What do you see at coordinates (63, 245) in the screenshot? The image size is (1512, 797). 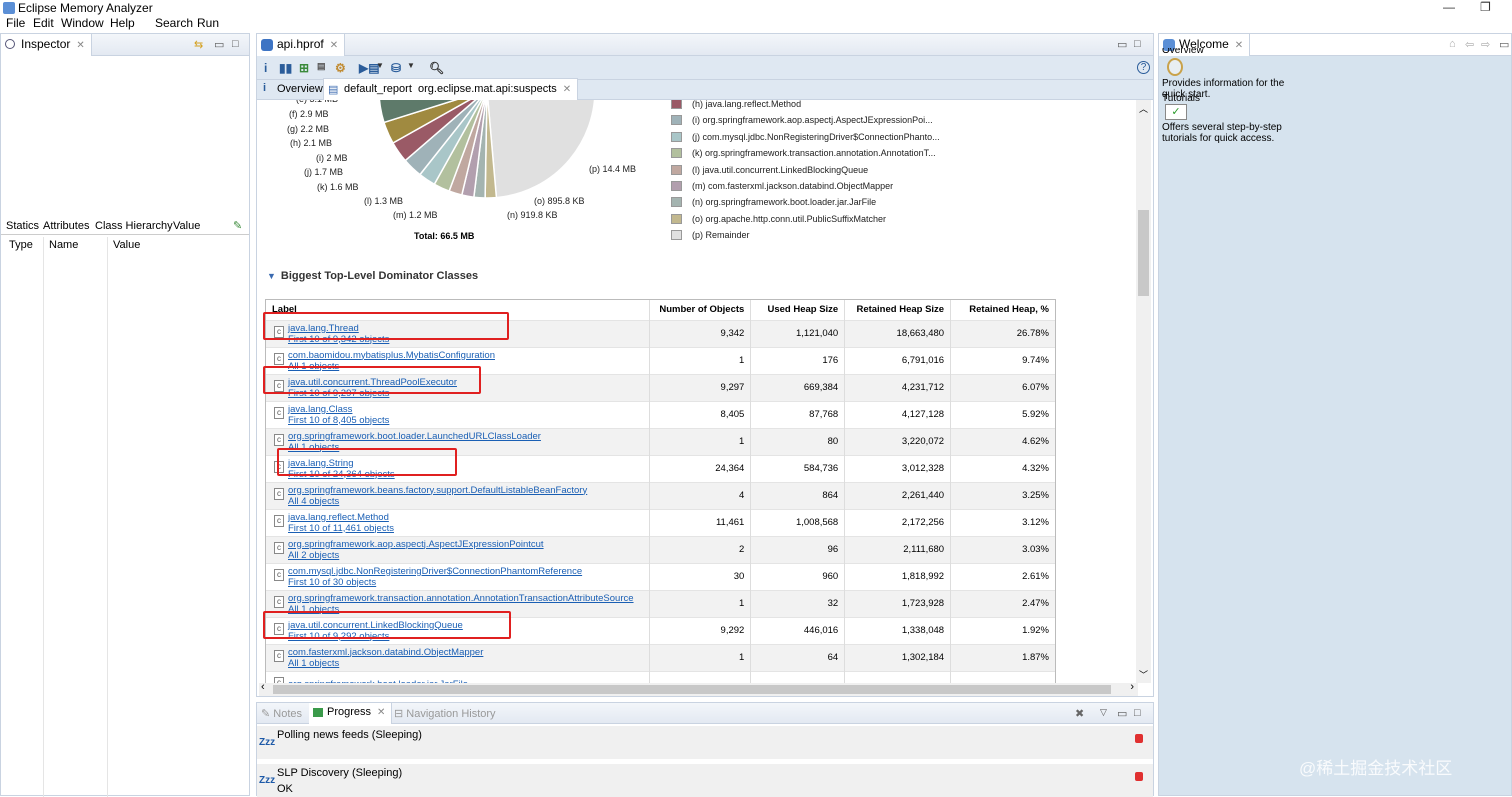 I see `column-name: Name` at bounding box center [63, 245].